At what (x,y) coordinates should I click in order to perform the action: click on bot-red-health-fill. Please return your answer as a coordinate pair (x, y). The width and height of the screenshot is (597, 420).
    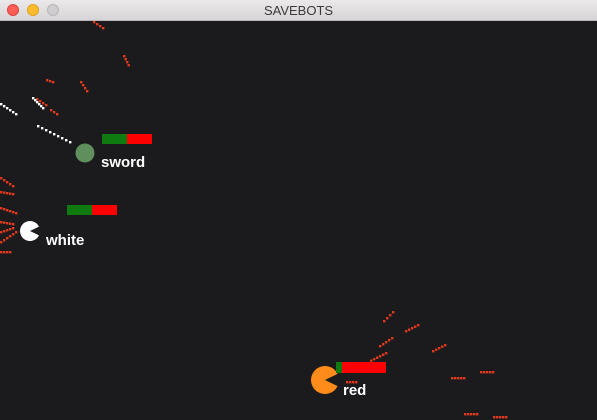
    Looking at the image, I should click on (339, 367).